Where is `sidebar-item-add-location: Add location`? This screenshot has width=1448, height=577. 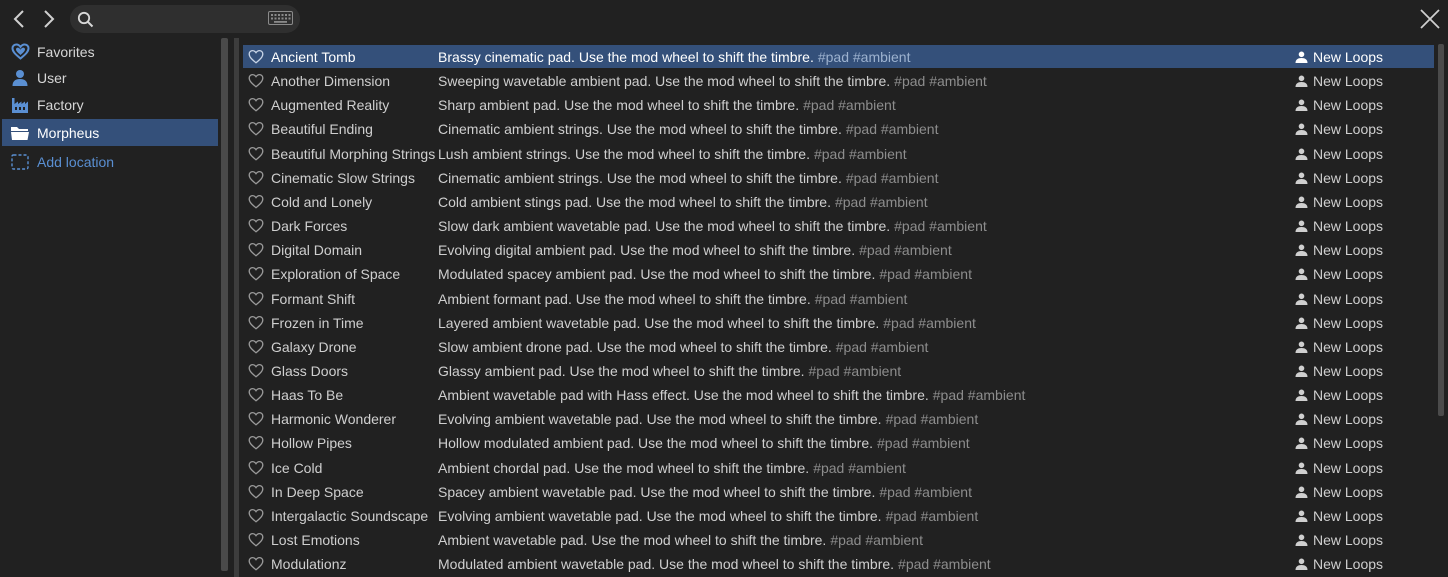
sidebar-item-add-location: Add location is located at coordinates (110, 161).